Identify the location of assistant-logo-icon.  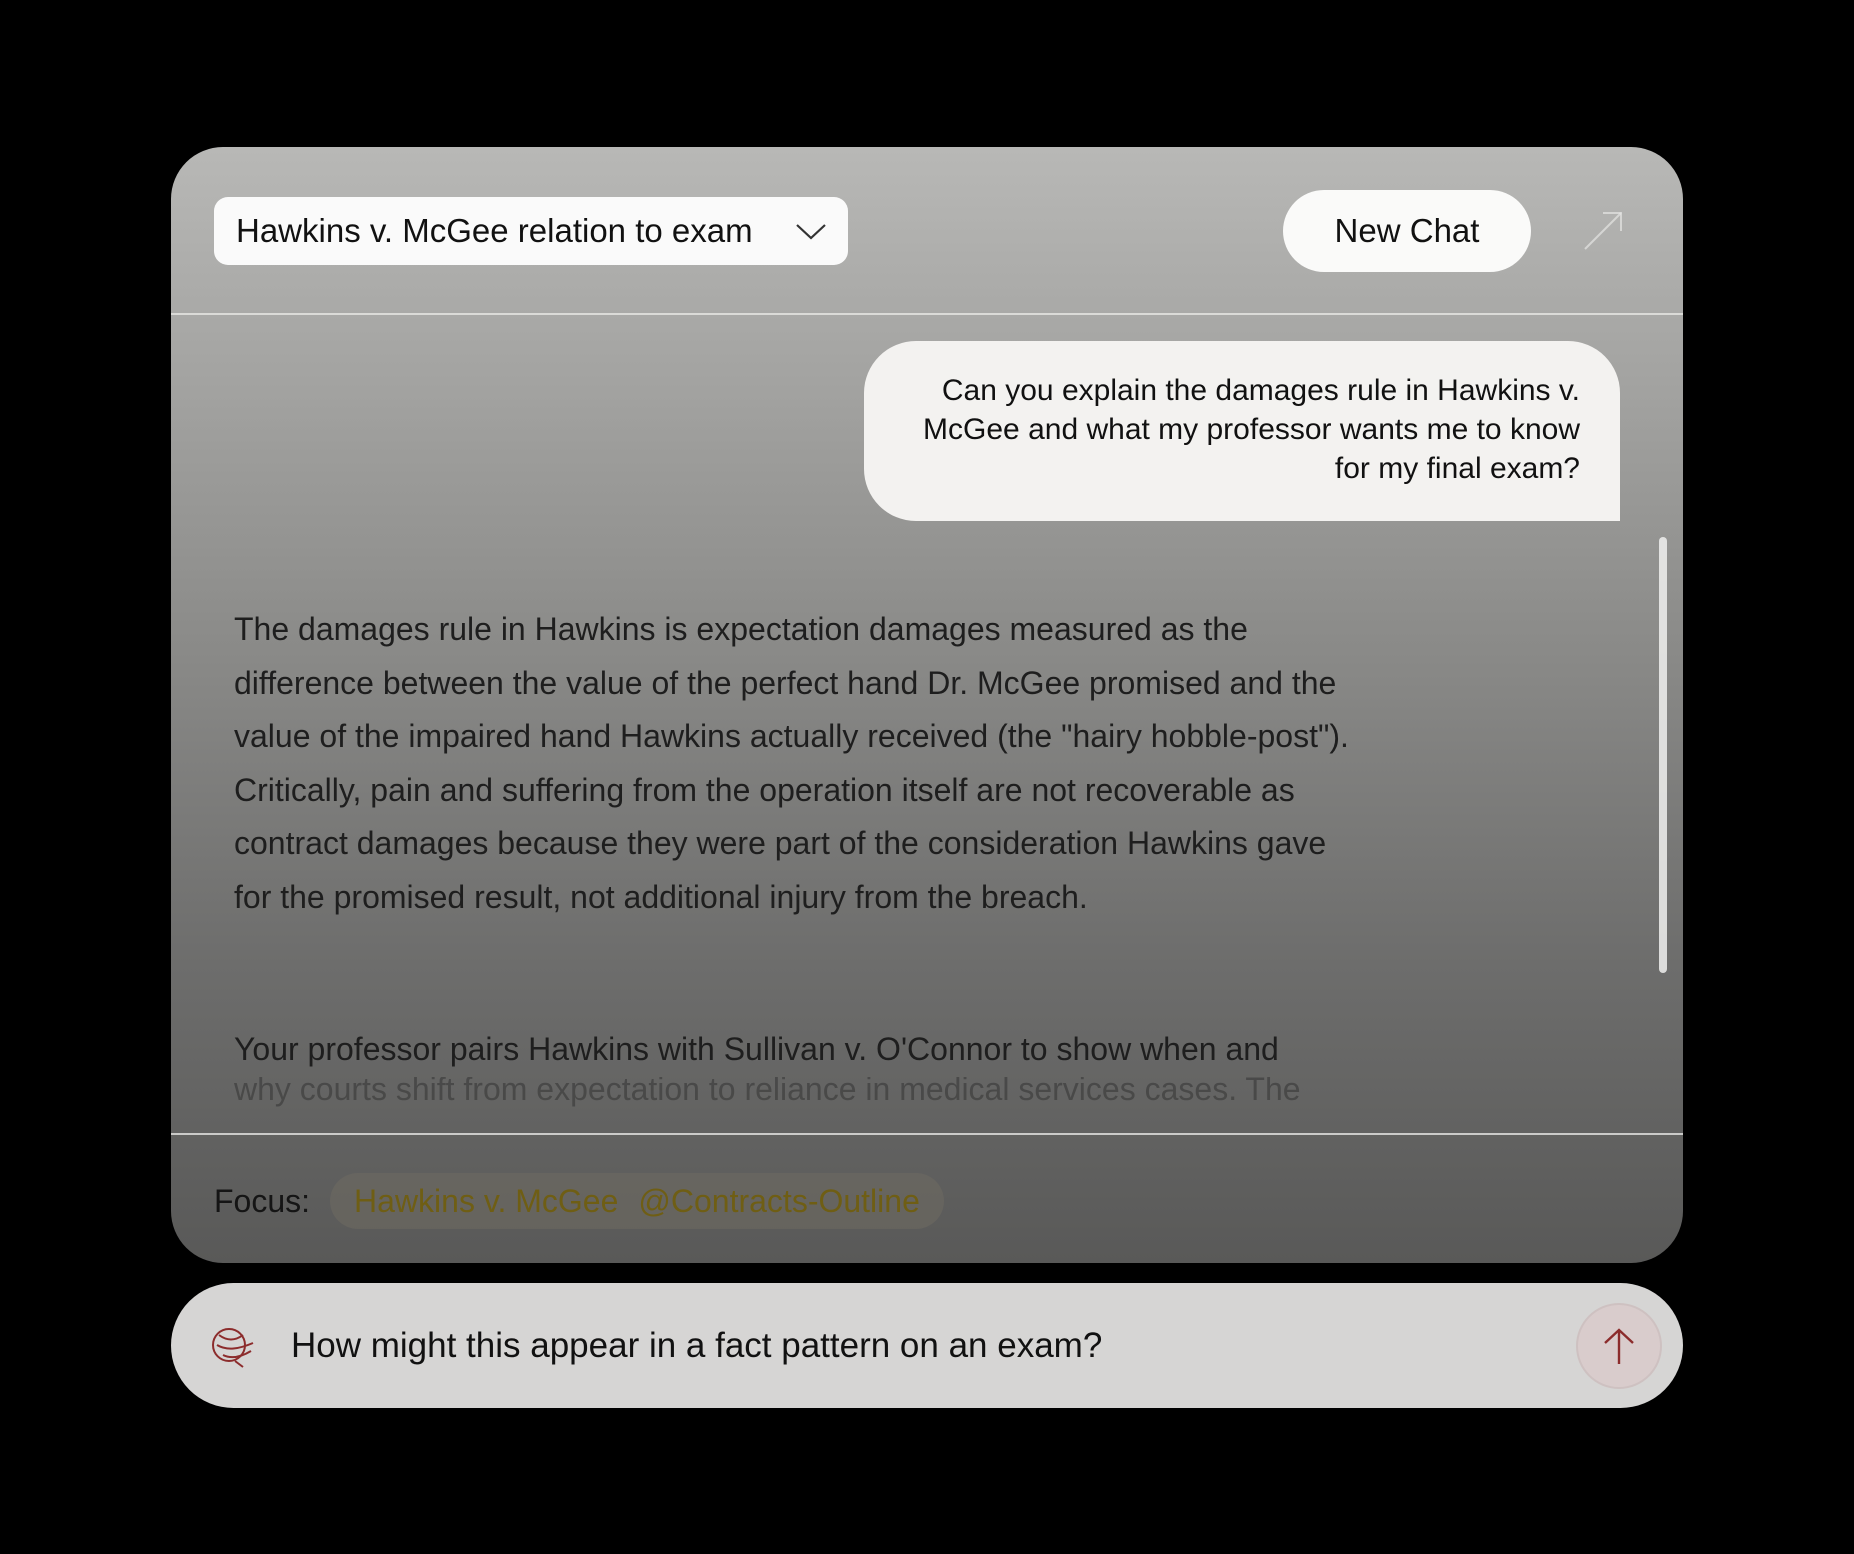
(233, 1348).